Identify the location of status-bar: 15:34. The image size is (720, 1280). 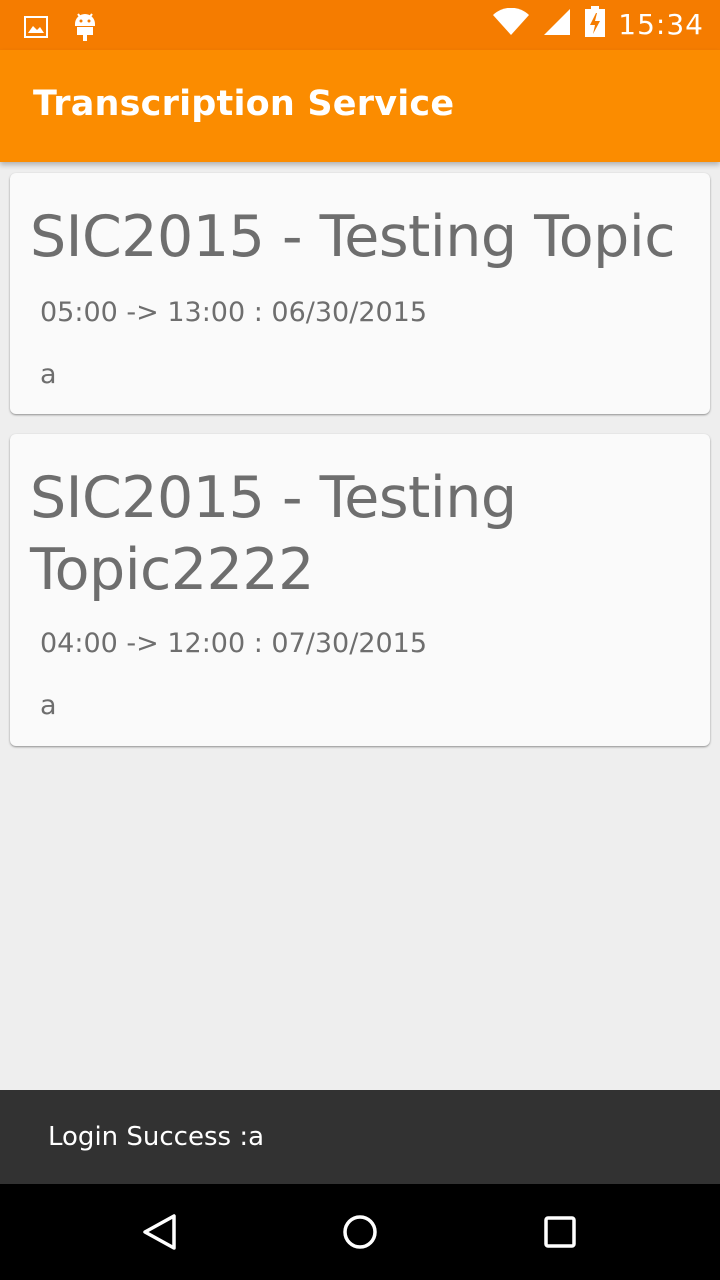
(360, 25).